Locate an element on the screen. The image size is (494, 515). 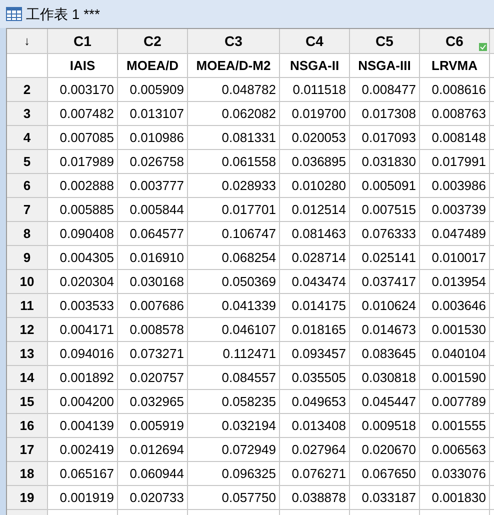
table-cell: 0.028714 is located at coordinates (315, 258).